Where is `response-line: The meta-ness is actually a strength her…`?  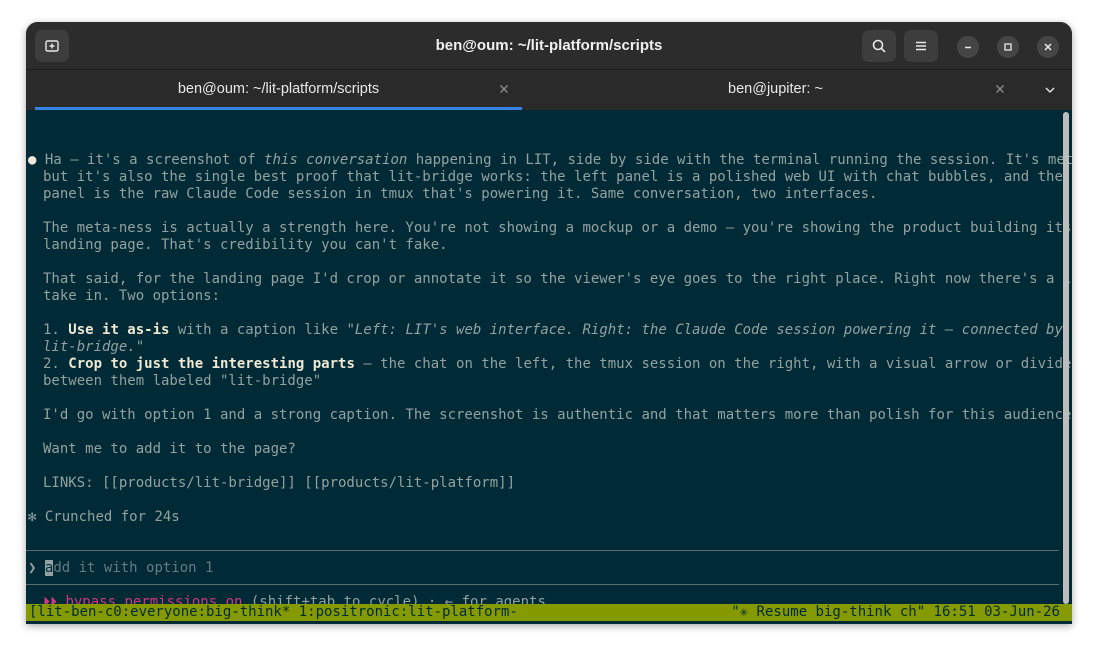
response-line: The meta-ness is actually a strength her… is located at coordinates (557, 228).